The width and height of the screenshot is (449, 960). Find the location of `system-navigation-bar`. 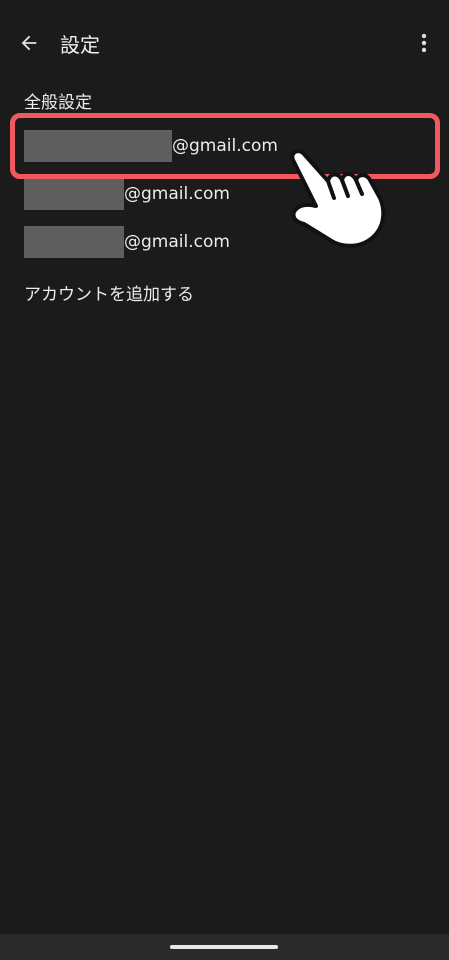

system-navigation-bar is located at coordinates (224, 947).